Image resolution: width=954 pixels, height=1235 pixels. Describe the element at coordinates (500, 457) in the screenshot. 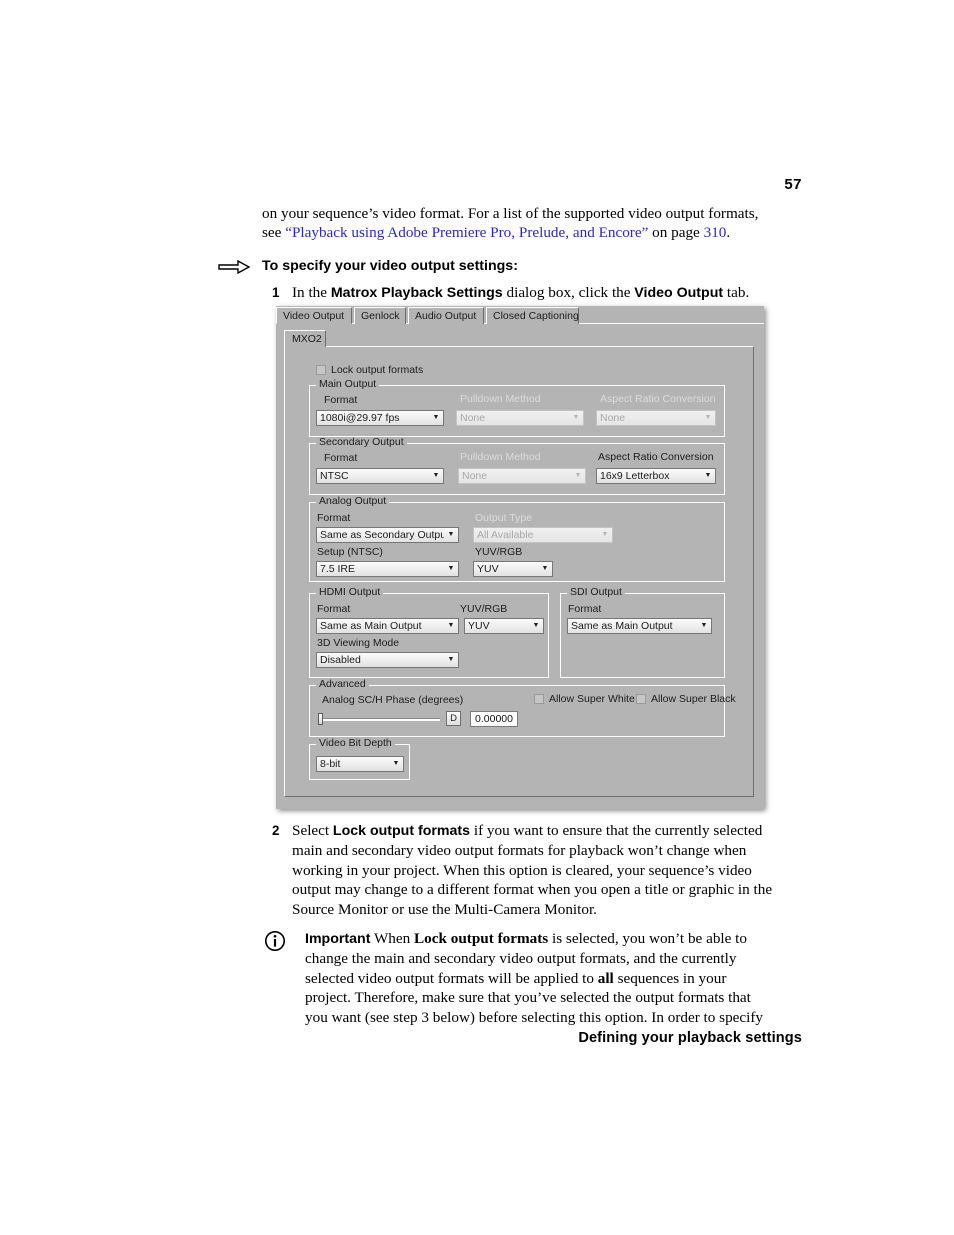

I see `secondary-output-pulldown-label: Pulldown Method` at that location.